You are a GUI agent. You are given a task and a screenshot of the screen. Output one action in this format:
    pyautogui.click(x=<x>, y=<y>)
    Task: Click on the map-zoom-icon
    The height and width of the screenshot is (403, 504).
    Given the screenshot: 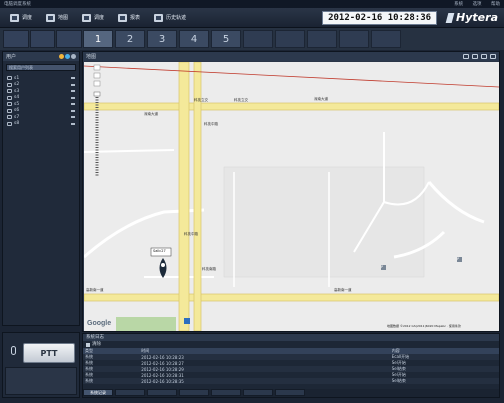 What is the action you would take?
    pyautogui.click(x=484, y=56)
    